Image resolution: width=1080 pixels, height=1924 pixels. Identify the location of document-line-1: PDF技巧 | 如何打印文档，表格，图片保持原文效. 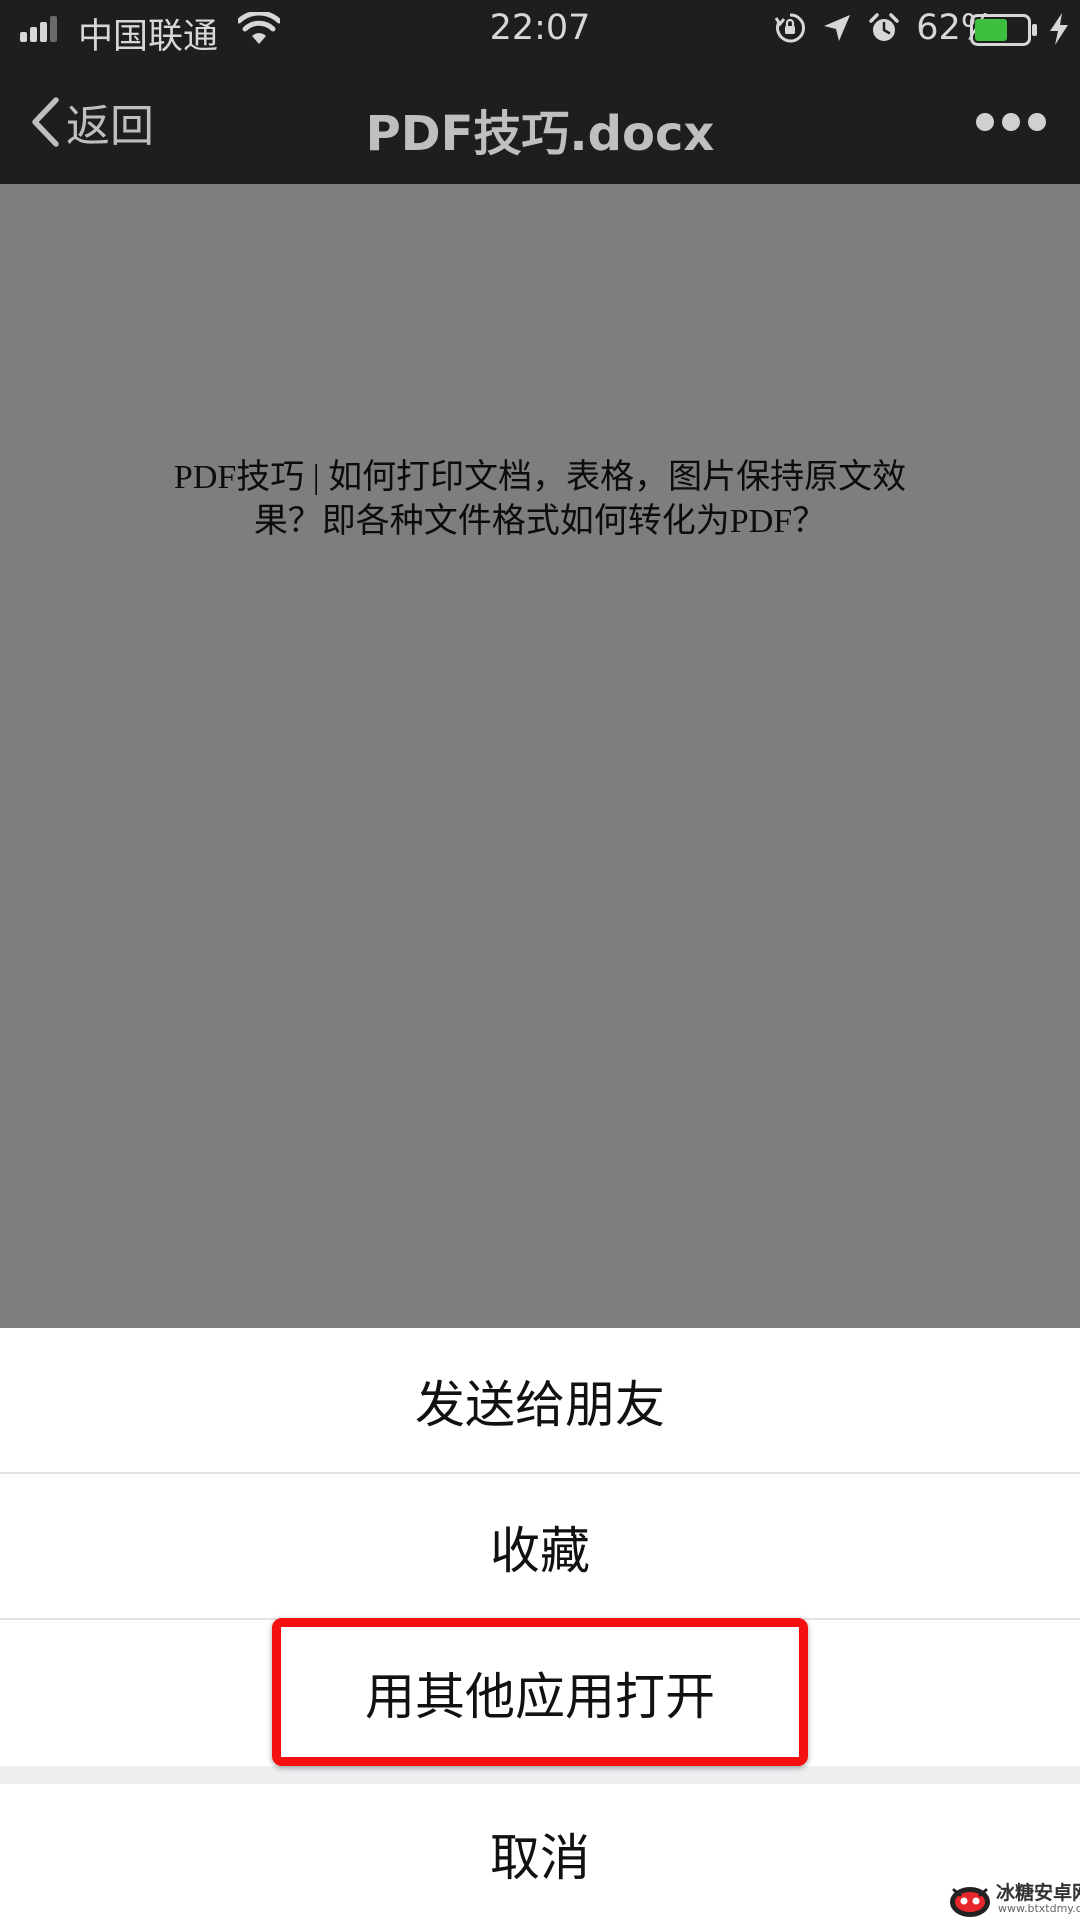
(540, 477).